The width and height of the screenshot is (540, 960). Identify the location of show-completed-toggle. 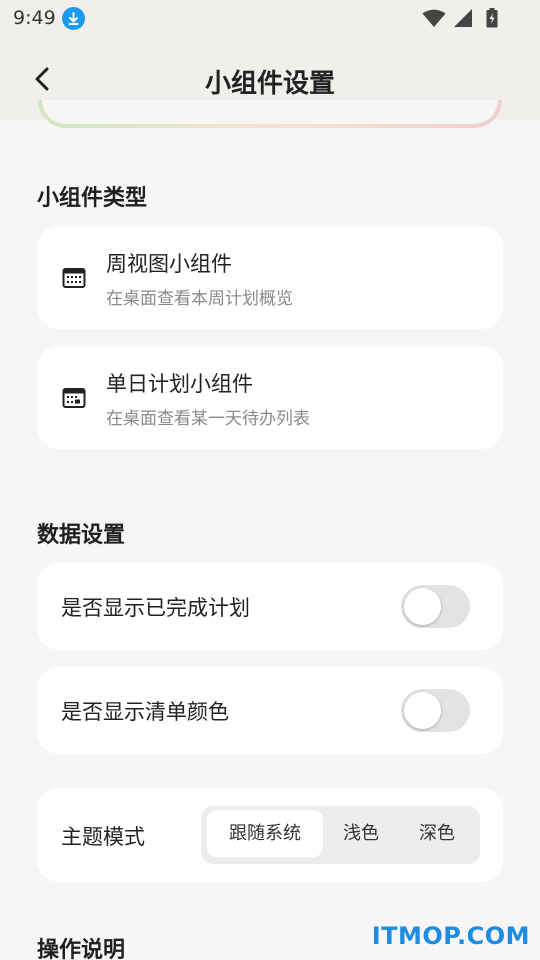
(435, 606).